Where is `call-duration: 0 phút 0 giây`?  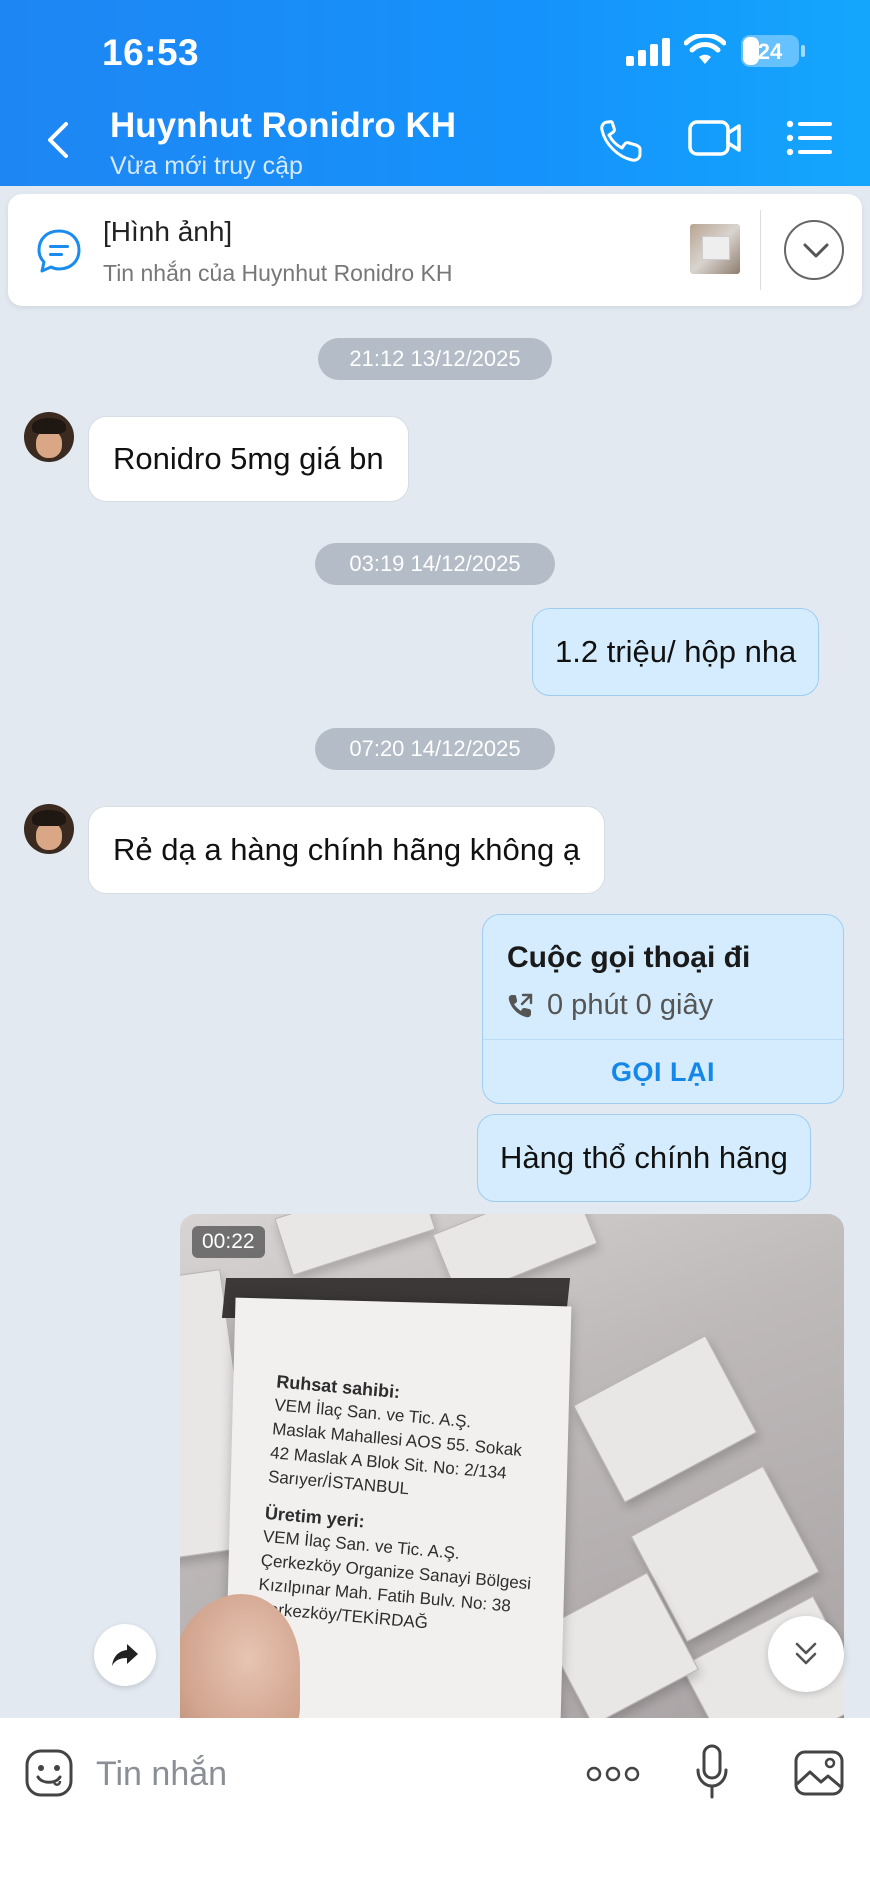
call-duration: 0 phút 0 giây is located at coordinates (630, 1005).